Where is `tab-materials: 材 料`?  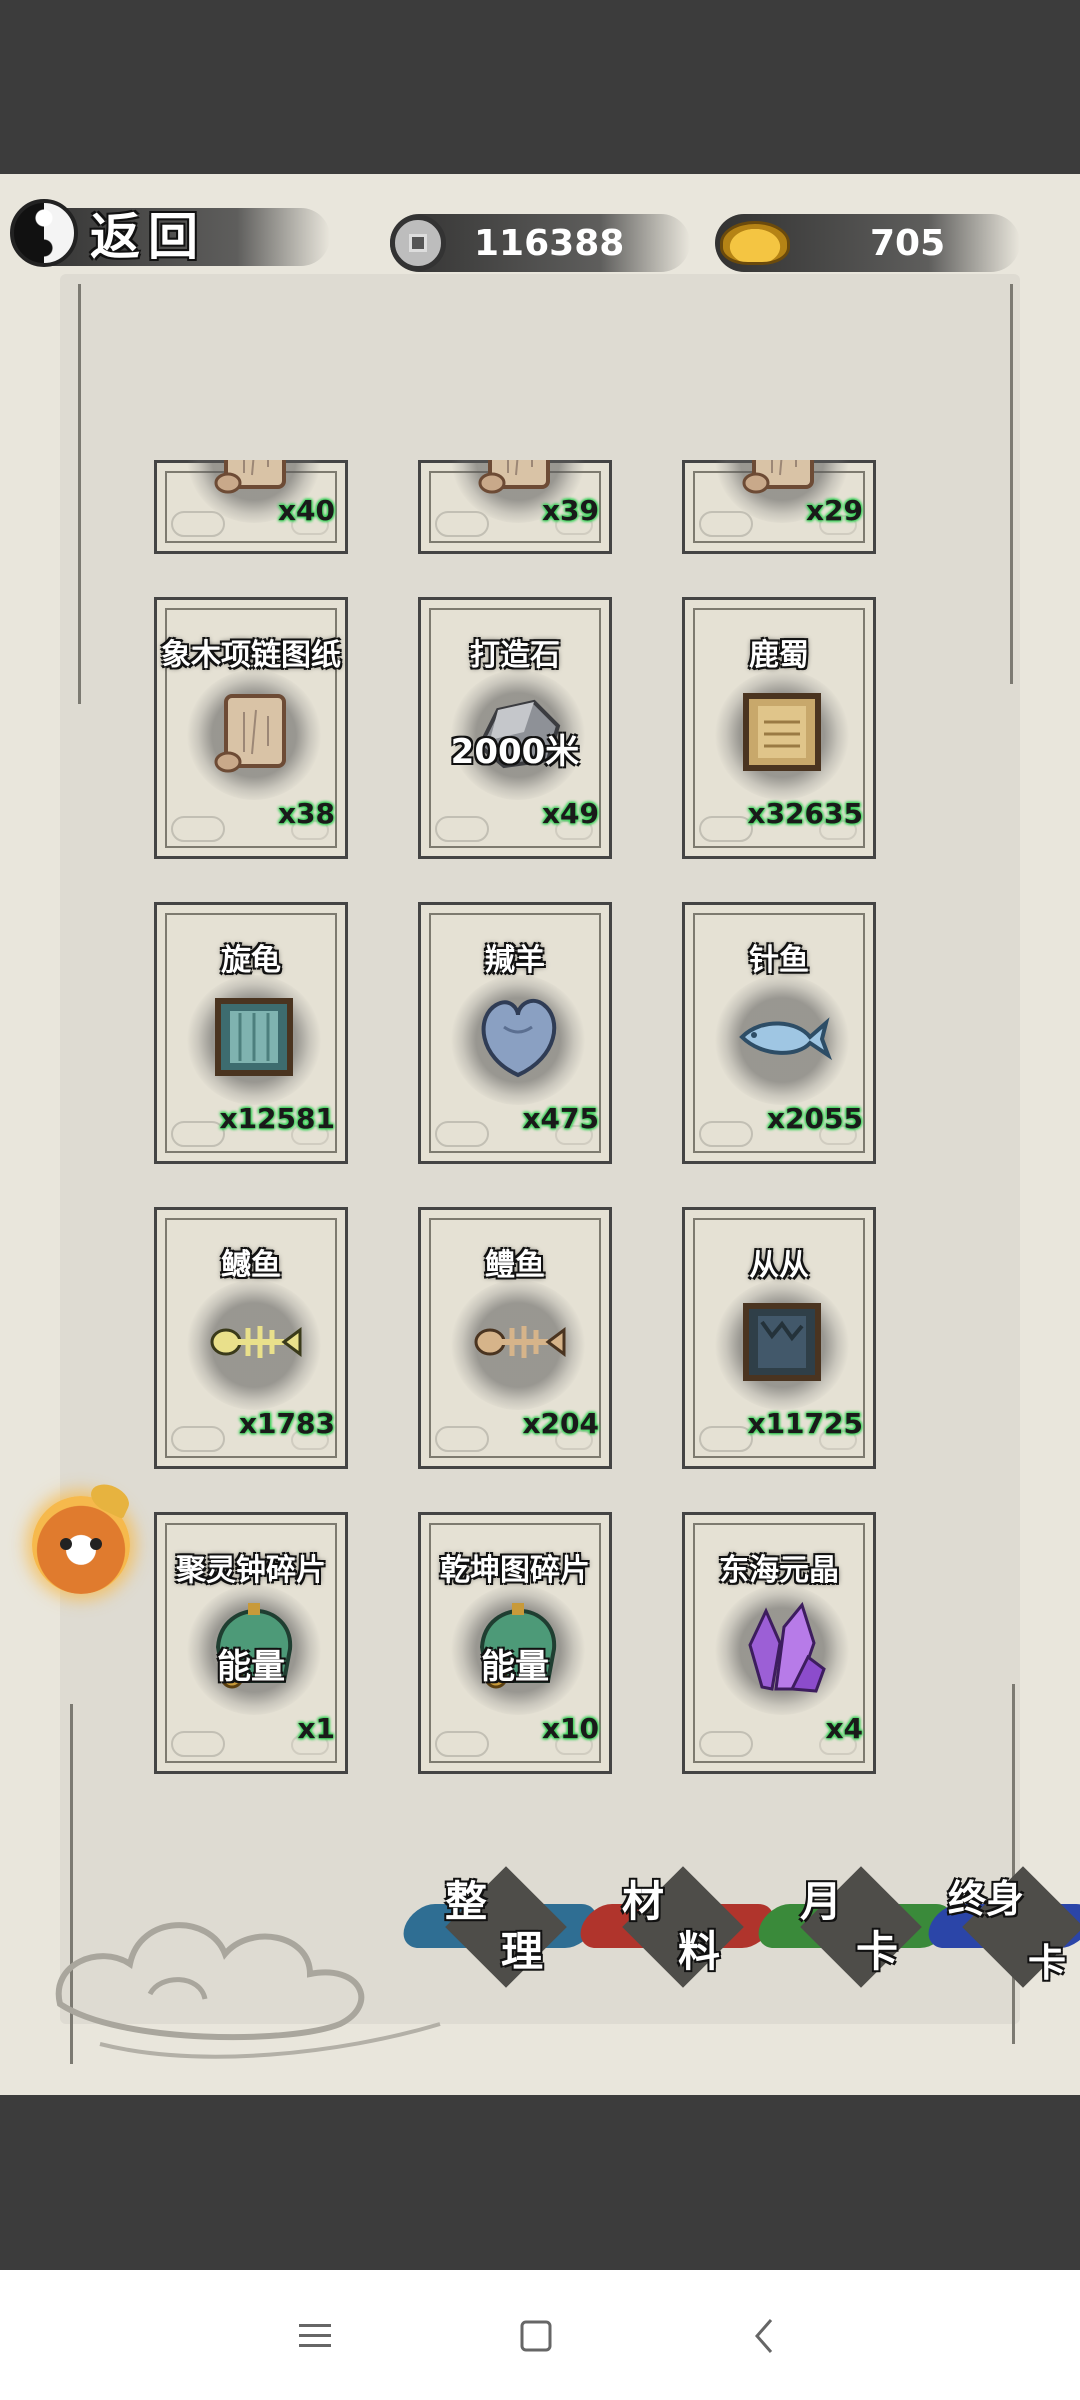 tab-materials: 材 料 is located at coordinates (677, 1927).